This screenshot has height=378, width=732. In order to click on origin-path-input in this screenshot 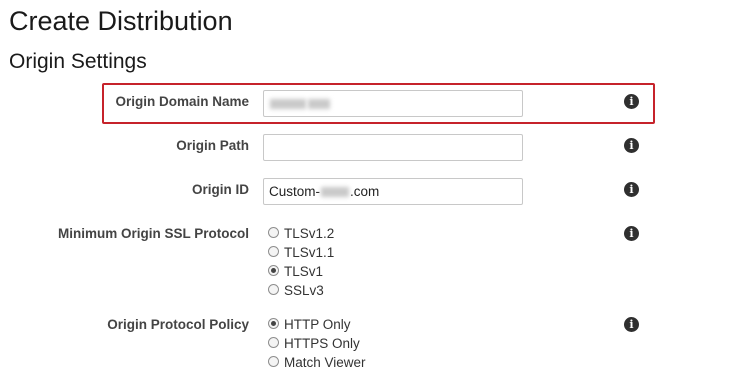, I will do `click(393, 147)`.